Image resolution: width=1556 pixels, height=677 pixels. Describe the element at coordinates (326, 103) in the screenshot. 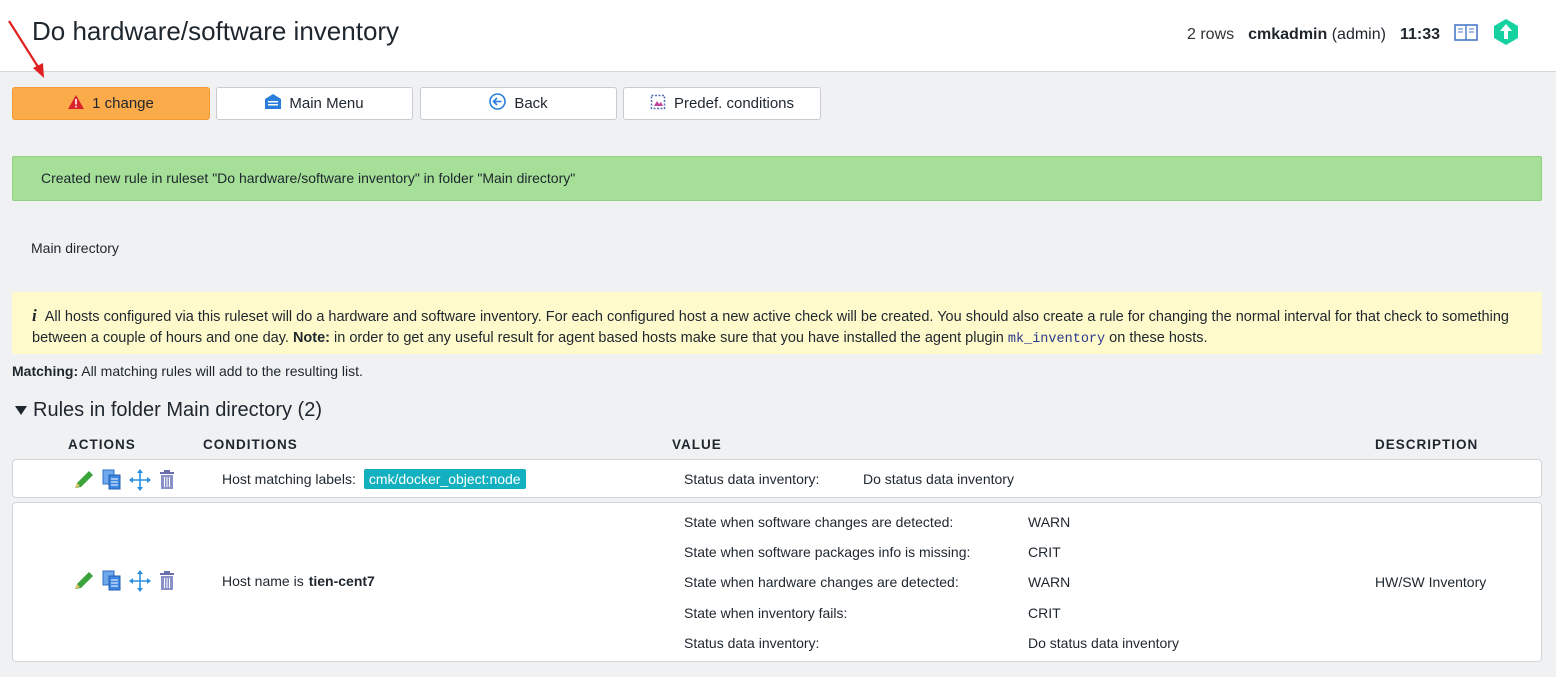

I see `main-menu-label: Main Menu` at that location.